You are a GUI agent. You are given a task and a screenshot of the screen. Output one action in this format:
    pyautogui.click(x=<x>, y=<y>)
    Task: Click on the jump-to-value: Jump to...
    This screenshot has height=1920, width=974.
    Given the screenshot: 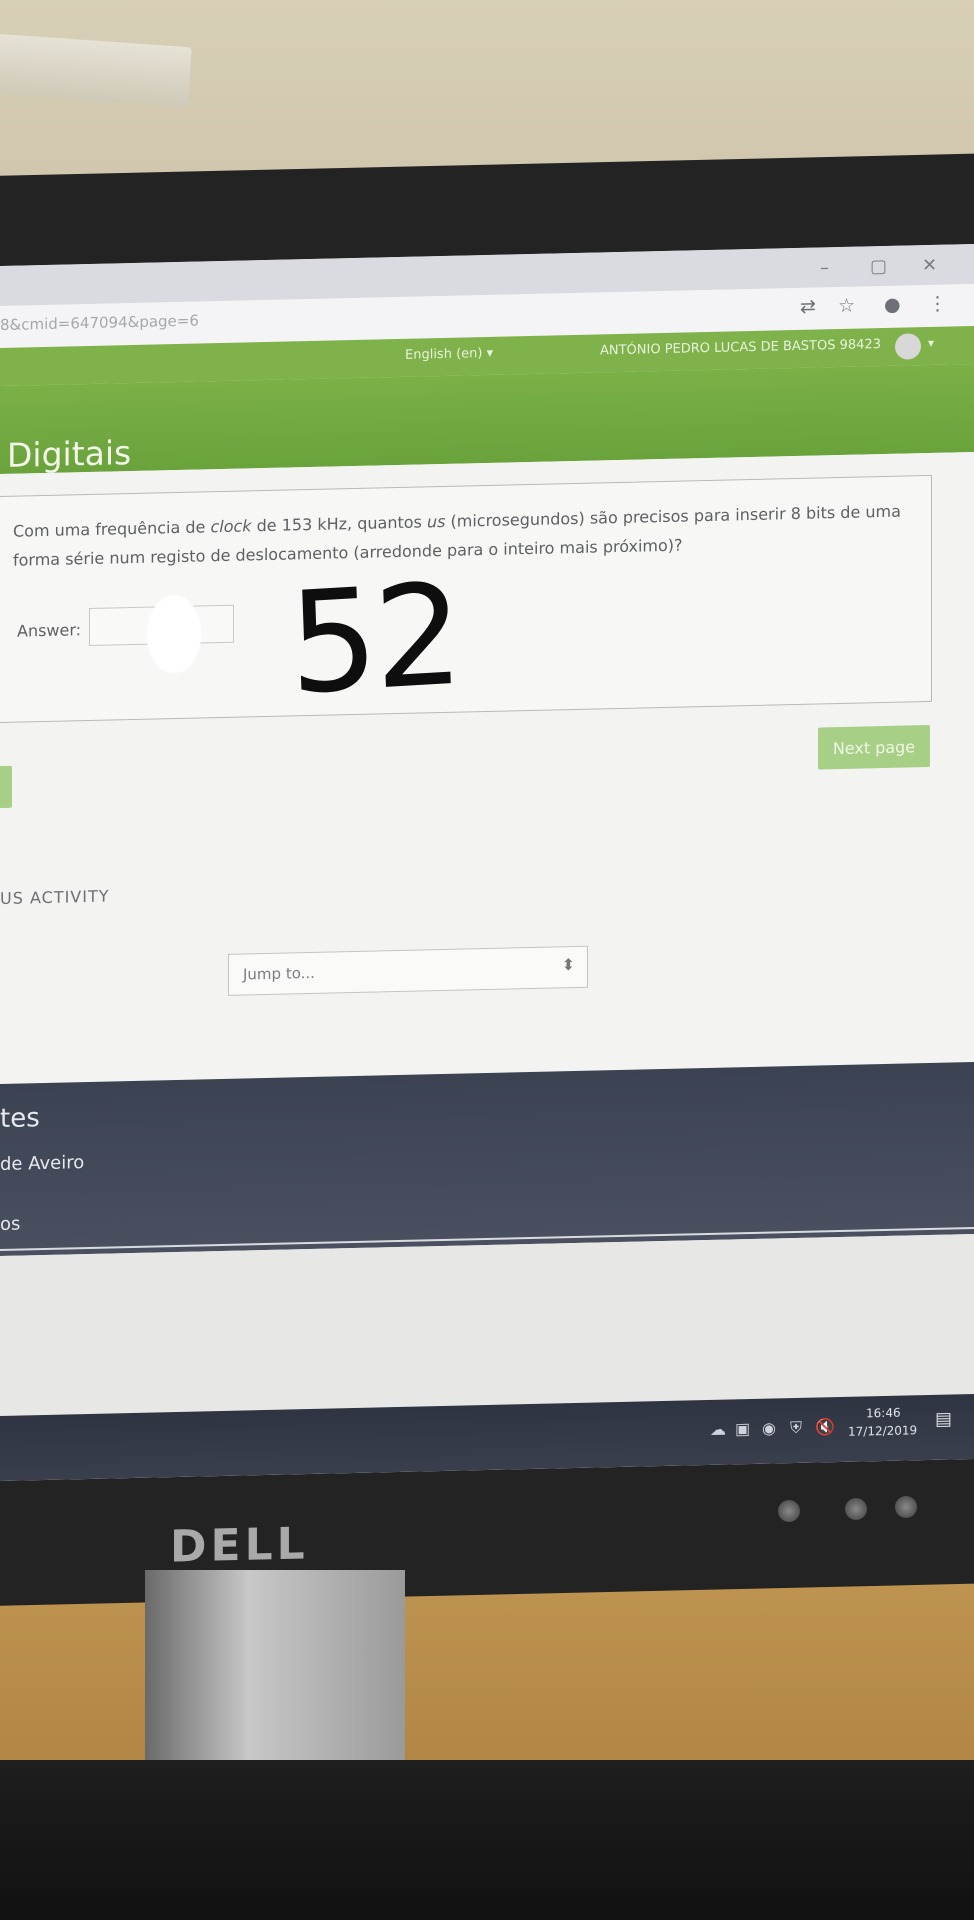 What is the action you would take?
    pyautogui.click(x=279, y=973)
    